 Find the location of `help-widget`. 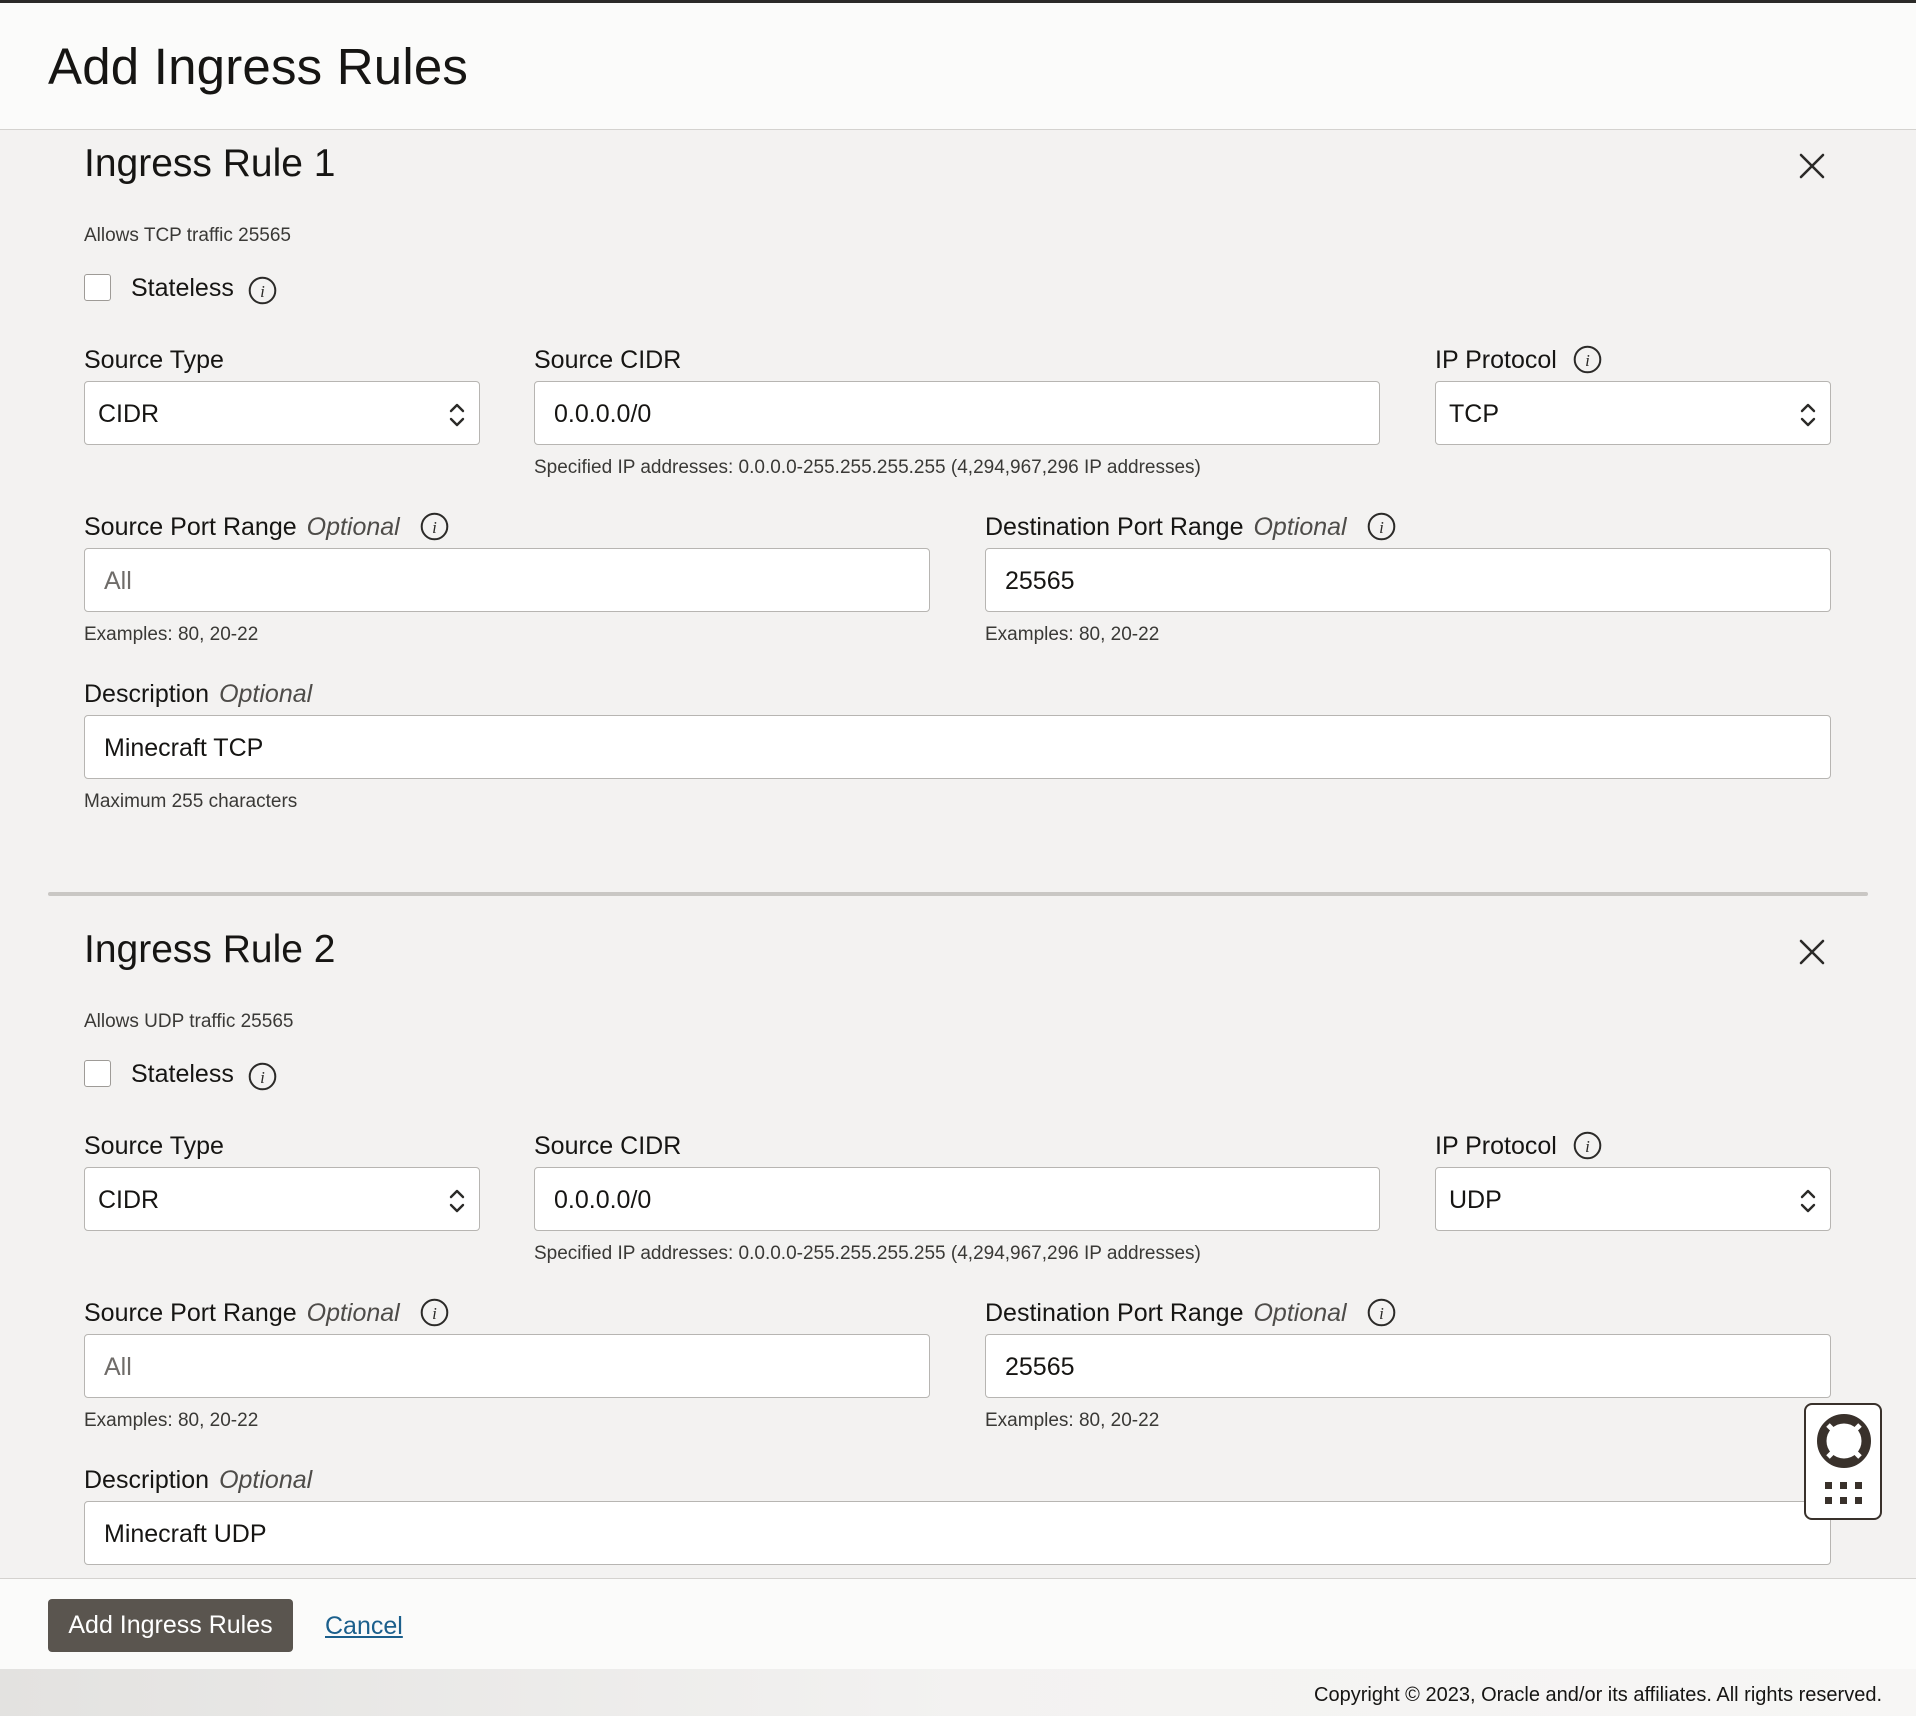

help-widget is located at coordinates (1843, 1461).